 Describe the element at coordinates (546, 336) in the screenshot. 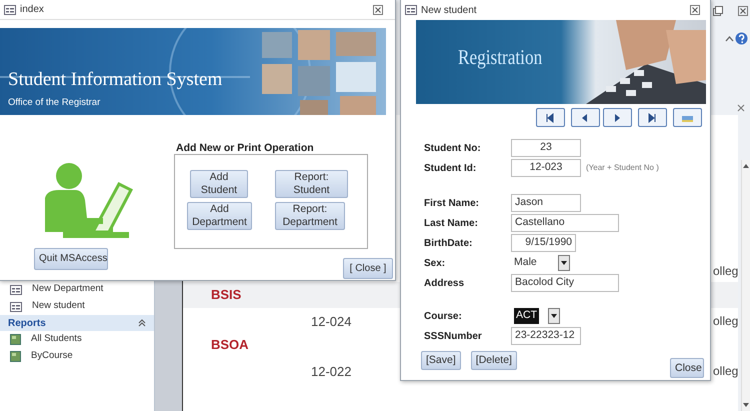

I see `input-field: 23-22323-12` at that location.